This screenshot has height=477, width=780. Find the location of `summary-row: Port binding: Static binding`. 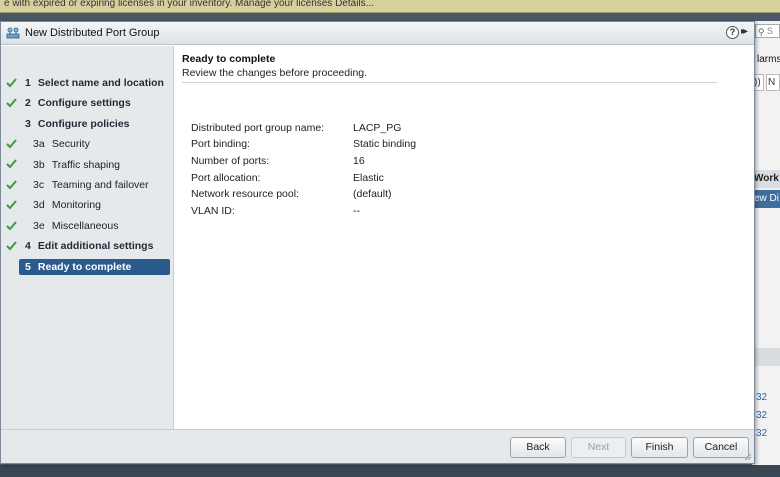

summary-row: Port binding: Static binding is located at coordinates (391, 145).